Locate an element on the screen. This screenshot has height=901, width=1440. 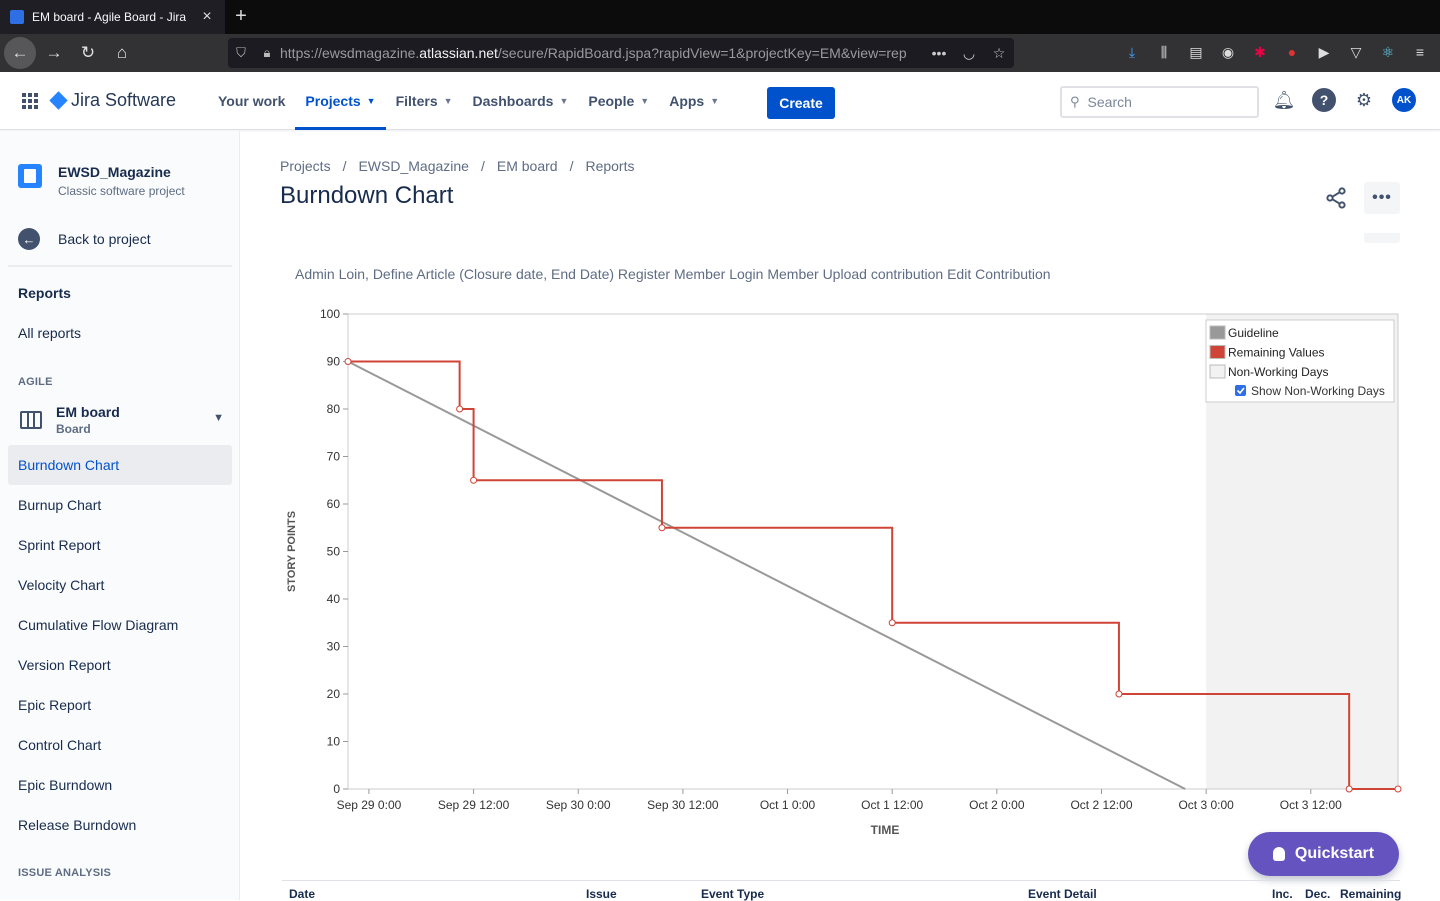
col-event-type: Event Type is located at coordinates (733, 894).